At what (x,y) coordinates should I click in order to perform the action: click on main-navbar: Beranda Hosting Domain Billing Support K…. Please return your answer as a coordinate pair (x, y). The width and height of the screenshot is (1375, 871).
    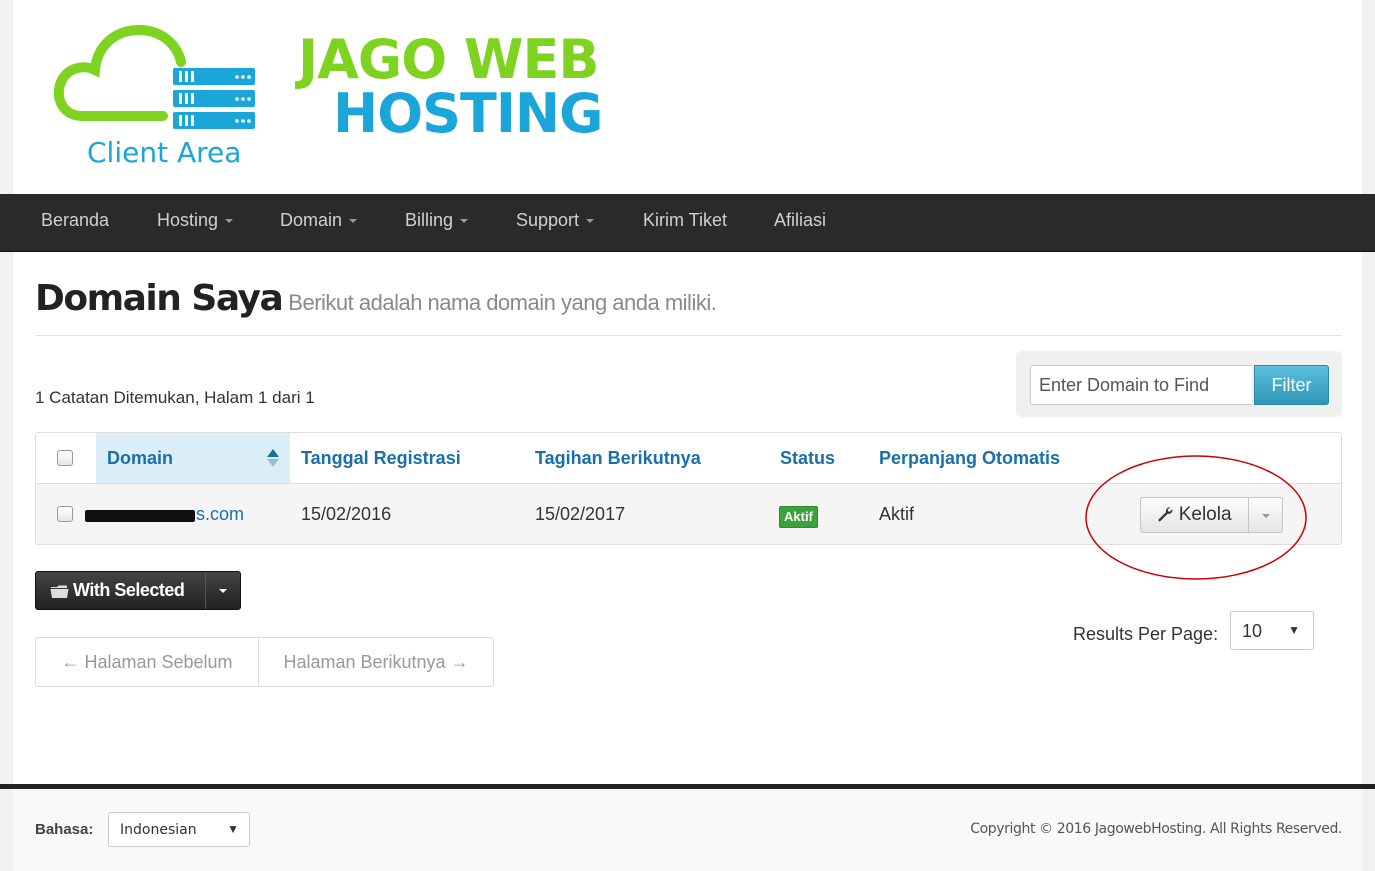
    Looking at the image, I should click on (687, 223).